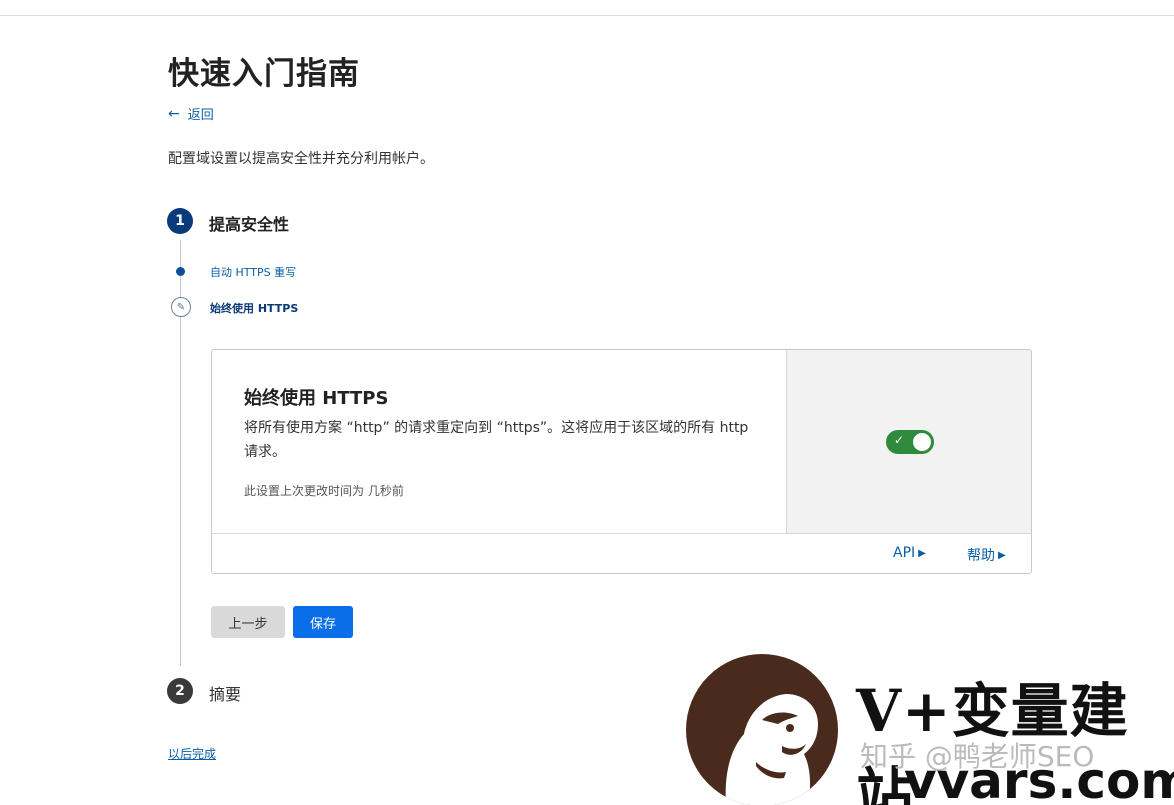 This screenshot has height=805, width=1174. What do you see at coordinates (254, 308) in the screenshot?
I see `substep-always-use-https: 始终使用 HTTPS` at bounding box center [254, 308].